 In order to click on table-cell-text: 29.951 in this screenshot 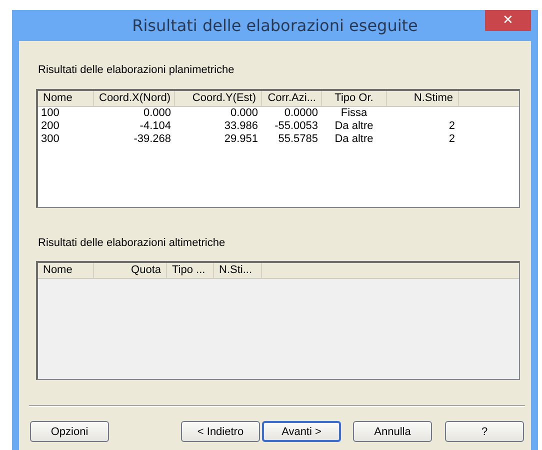, I will do `click(241, 139)`.